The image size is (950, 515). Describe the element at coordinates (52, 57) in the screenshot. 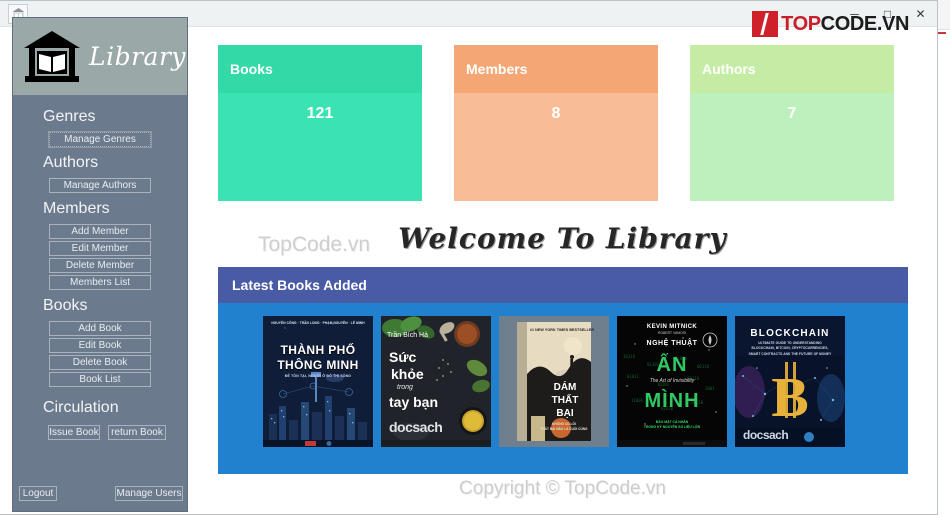

I see `library-building-icon` at that location.